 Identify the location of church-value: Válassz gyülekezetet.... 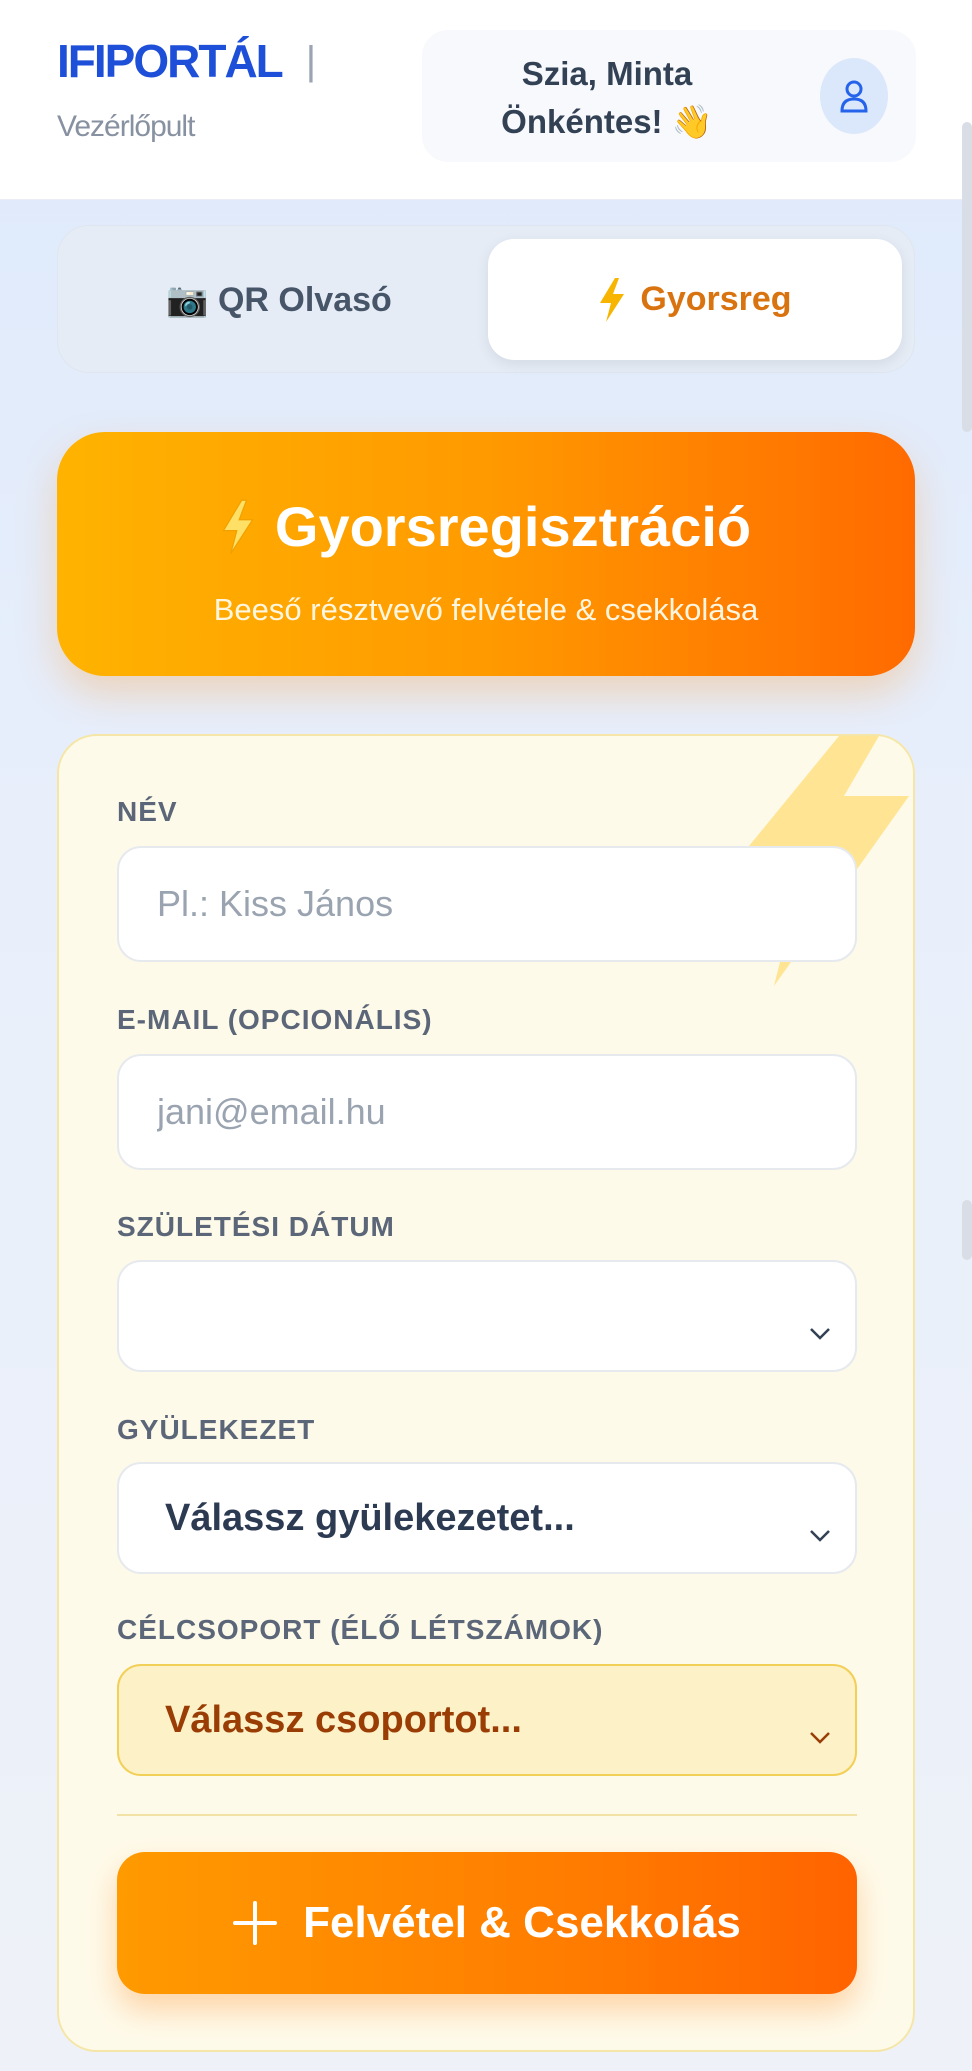
(370, 1517).